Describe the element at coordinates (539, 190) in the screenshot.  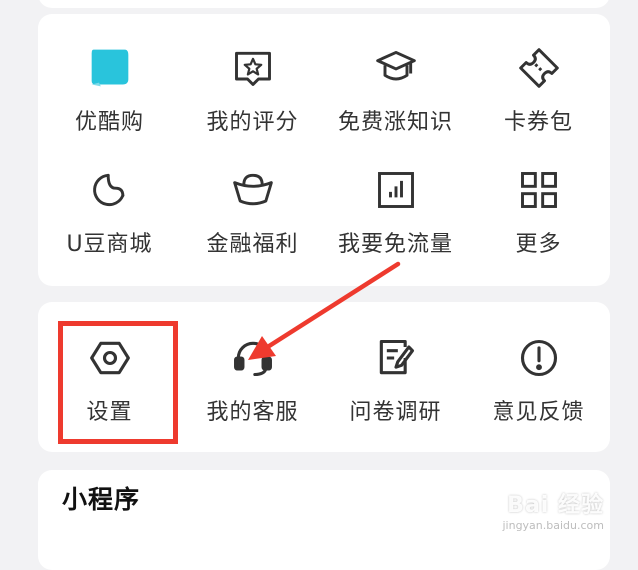
I see `grid-more-icon` at that location.